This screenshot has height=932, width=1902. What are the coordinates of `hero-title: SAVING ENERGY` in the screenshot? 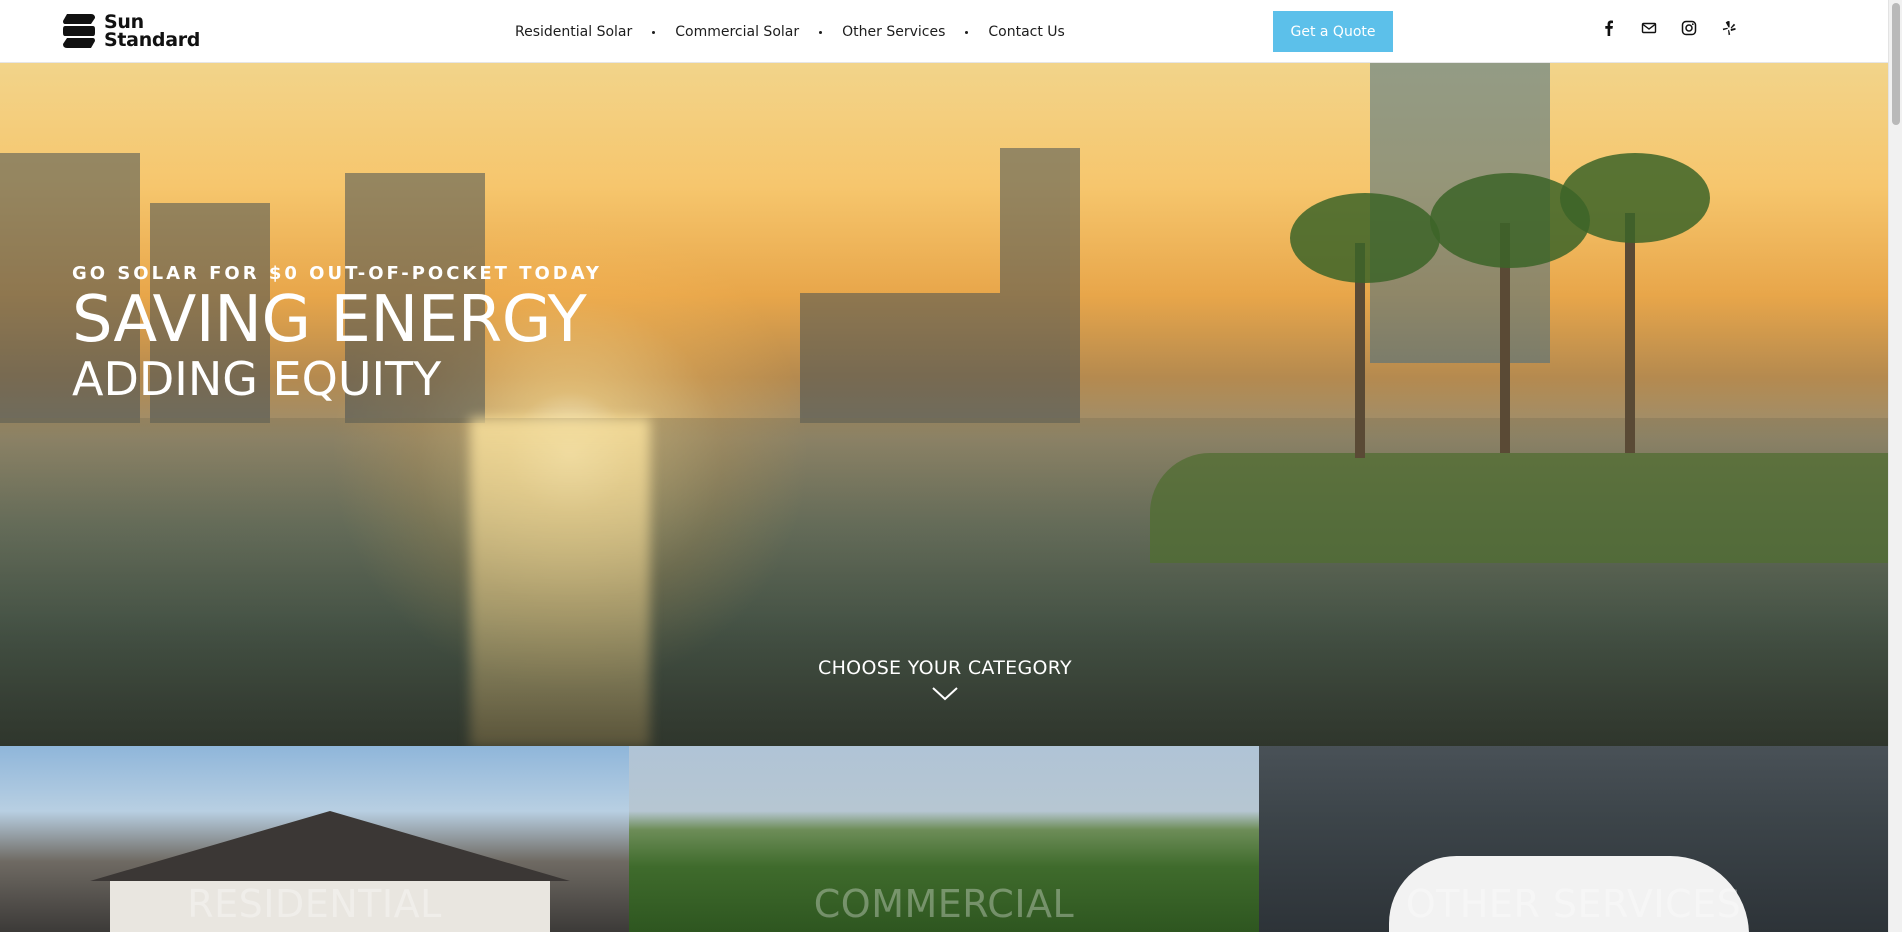 It's located at (329, 320).